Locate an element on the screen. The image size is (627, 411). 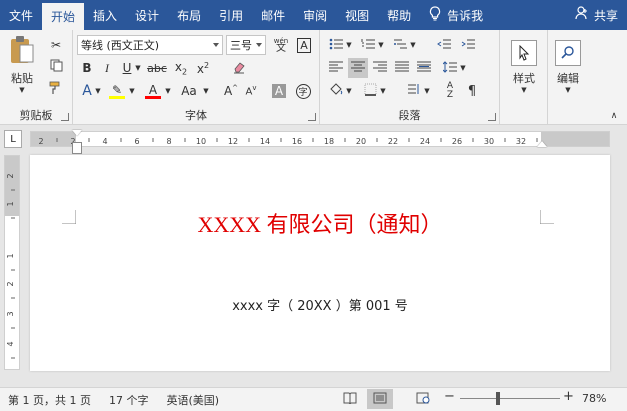
decrease-indent-button is located at coordinates (444, 45).